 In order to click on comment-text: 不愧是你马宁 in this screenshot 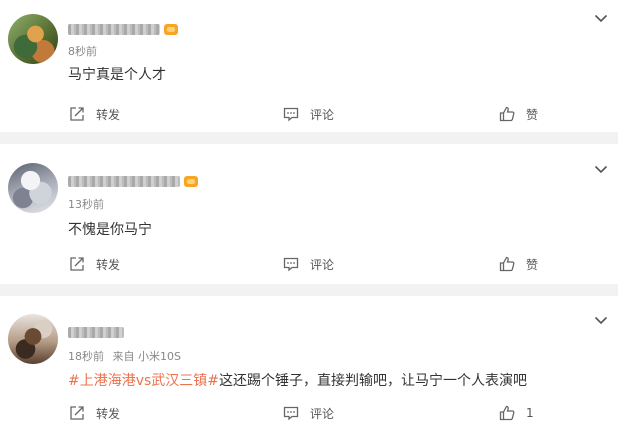, I will do `click(110, 229)`.